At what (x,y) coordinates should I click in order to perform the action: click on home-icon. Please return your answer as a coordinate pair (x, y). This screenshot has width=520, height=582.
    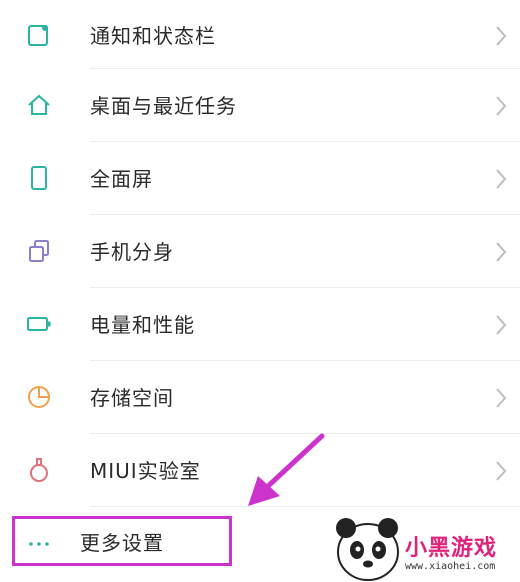
    Looking at the image, I should click on (39, 104).